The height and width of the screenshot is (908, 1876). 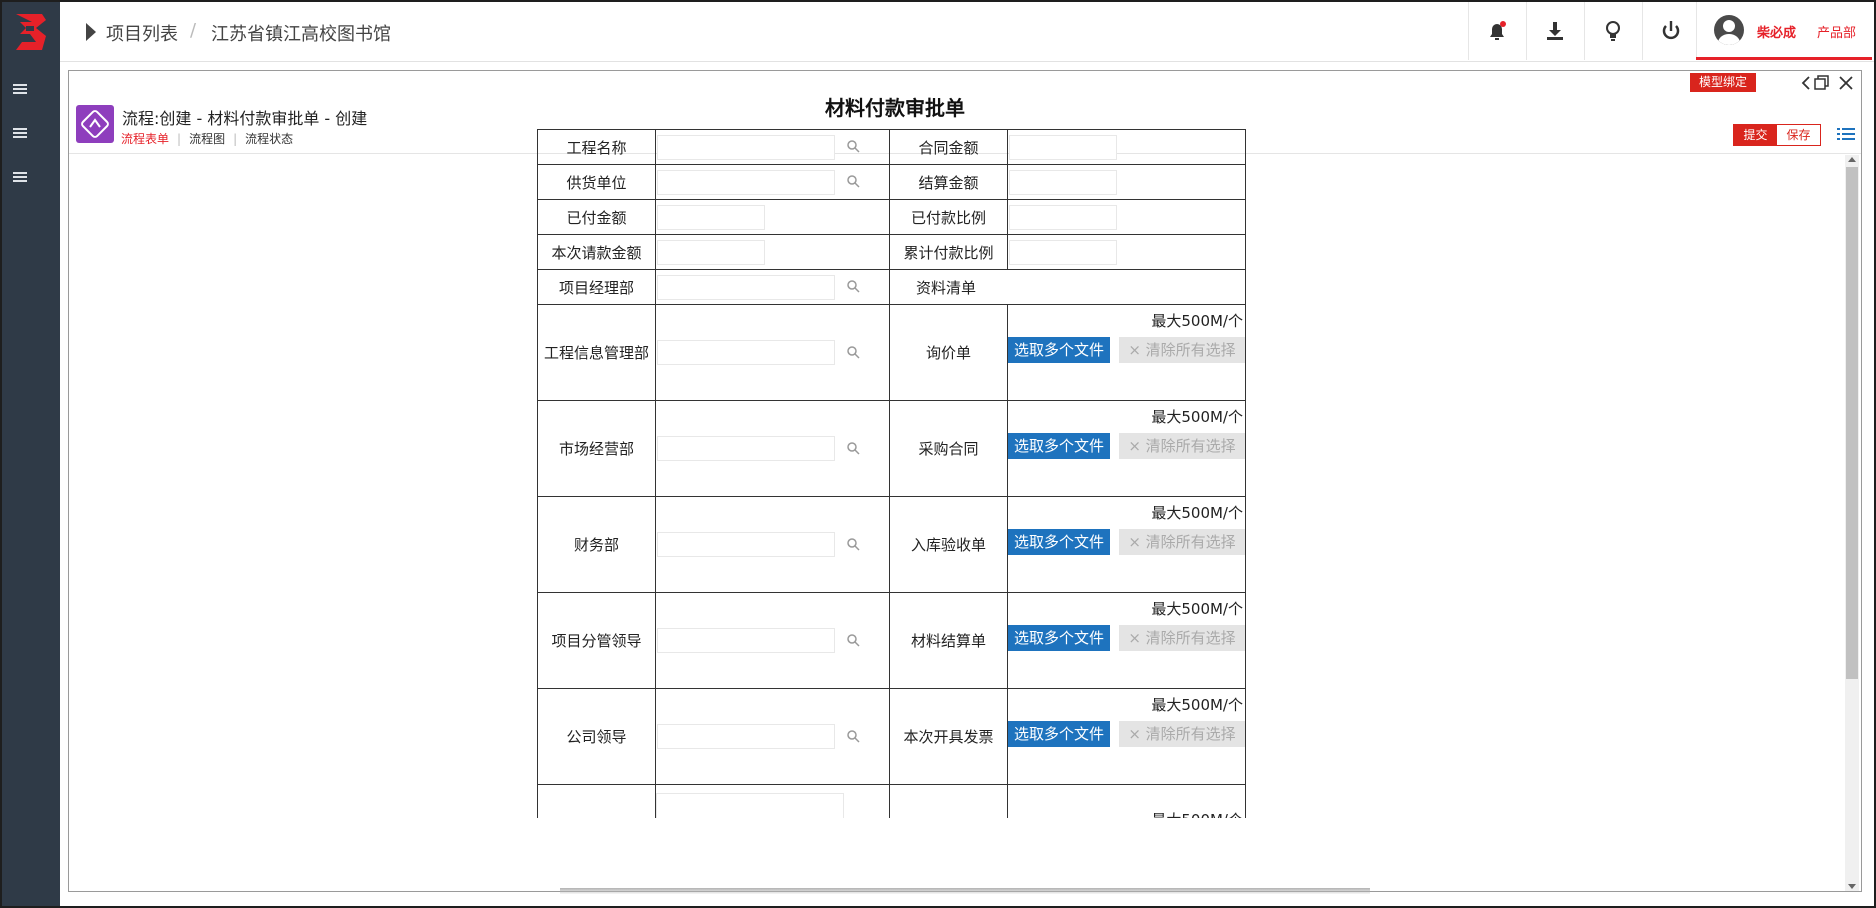 What do you see at coordinates (142, 33) in the screenshot?
I see `breadcrumb-project-list: 项目列表` at bounding box center [142, 33].